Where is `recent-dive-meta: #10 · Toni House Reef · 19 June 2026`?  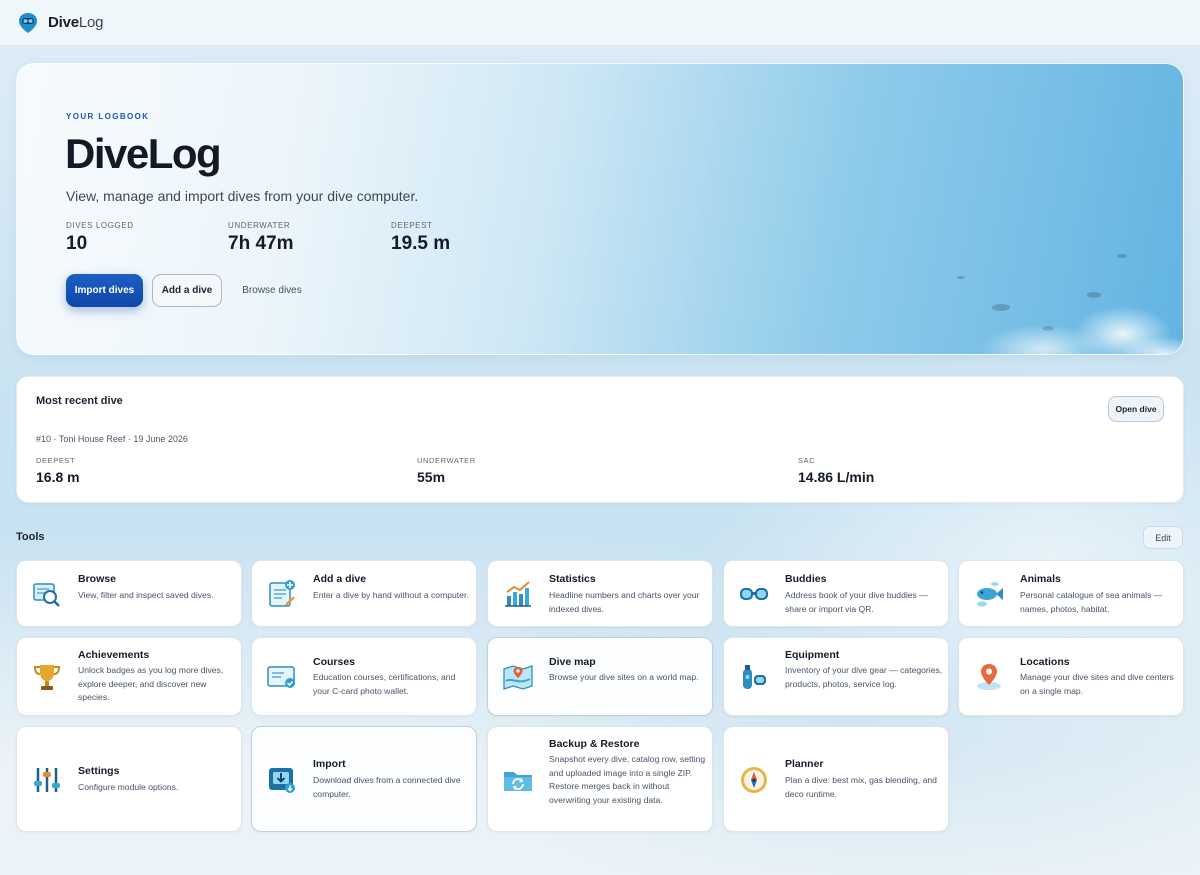 recent-dive-meta: #10 · Toni House Reef · 19 June 2026 is located at coordinates (112, 439).